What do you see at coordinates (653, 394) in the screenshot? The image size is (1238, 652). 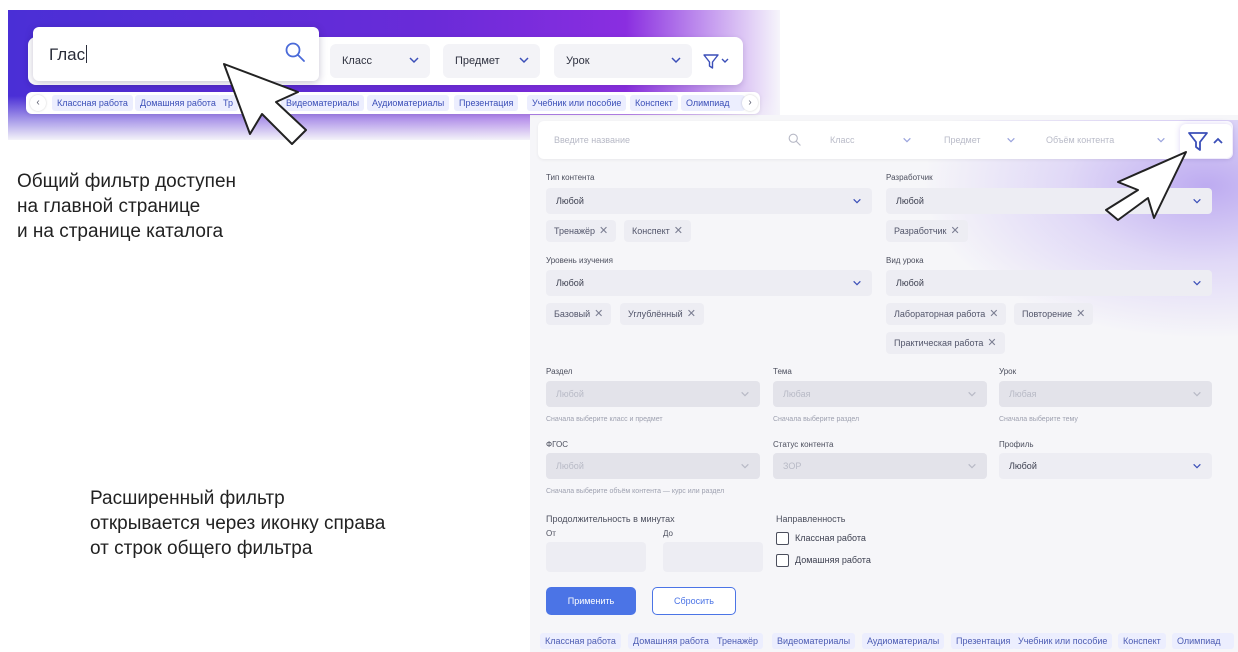 I see `section-select: Любой` at bounding box center [653, 394].